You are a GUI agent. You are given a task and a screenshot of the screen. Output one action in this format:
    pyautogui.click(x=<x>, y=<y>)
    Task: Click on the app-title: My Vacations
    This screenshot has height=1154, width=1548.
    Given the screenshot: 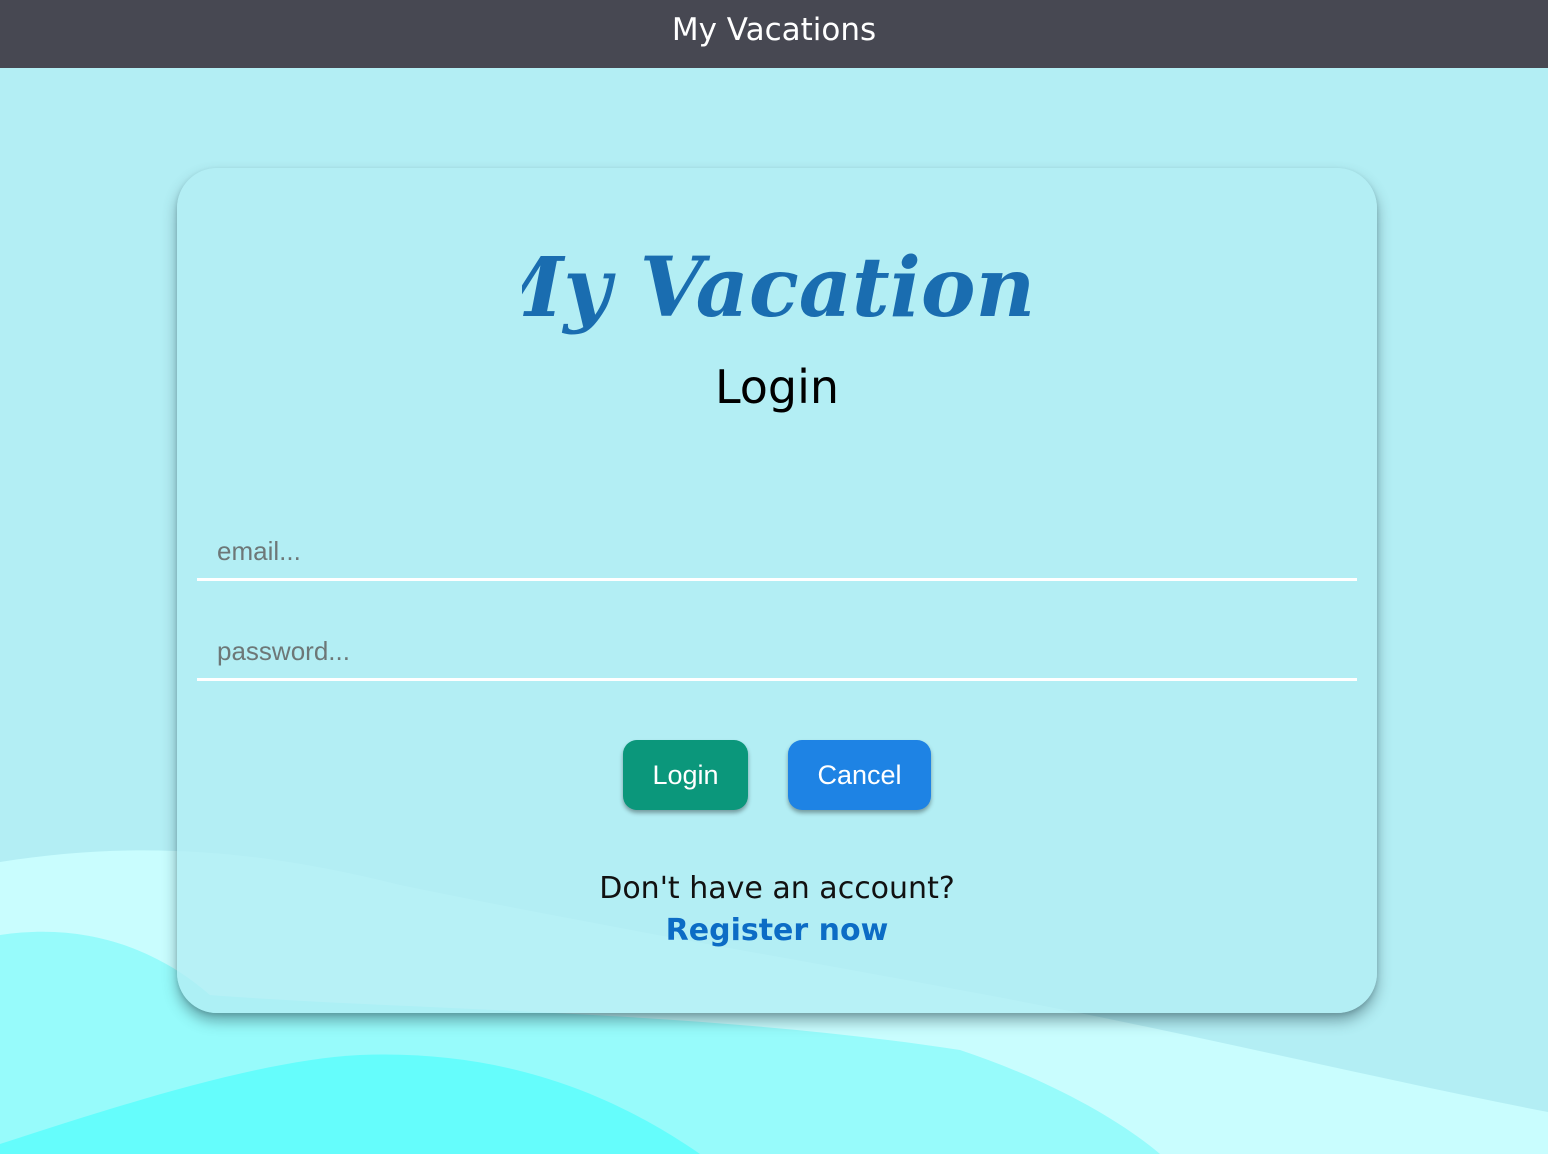 What is the action you would take?
    pyautogui.click(x=774, y=29)
    